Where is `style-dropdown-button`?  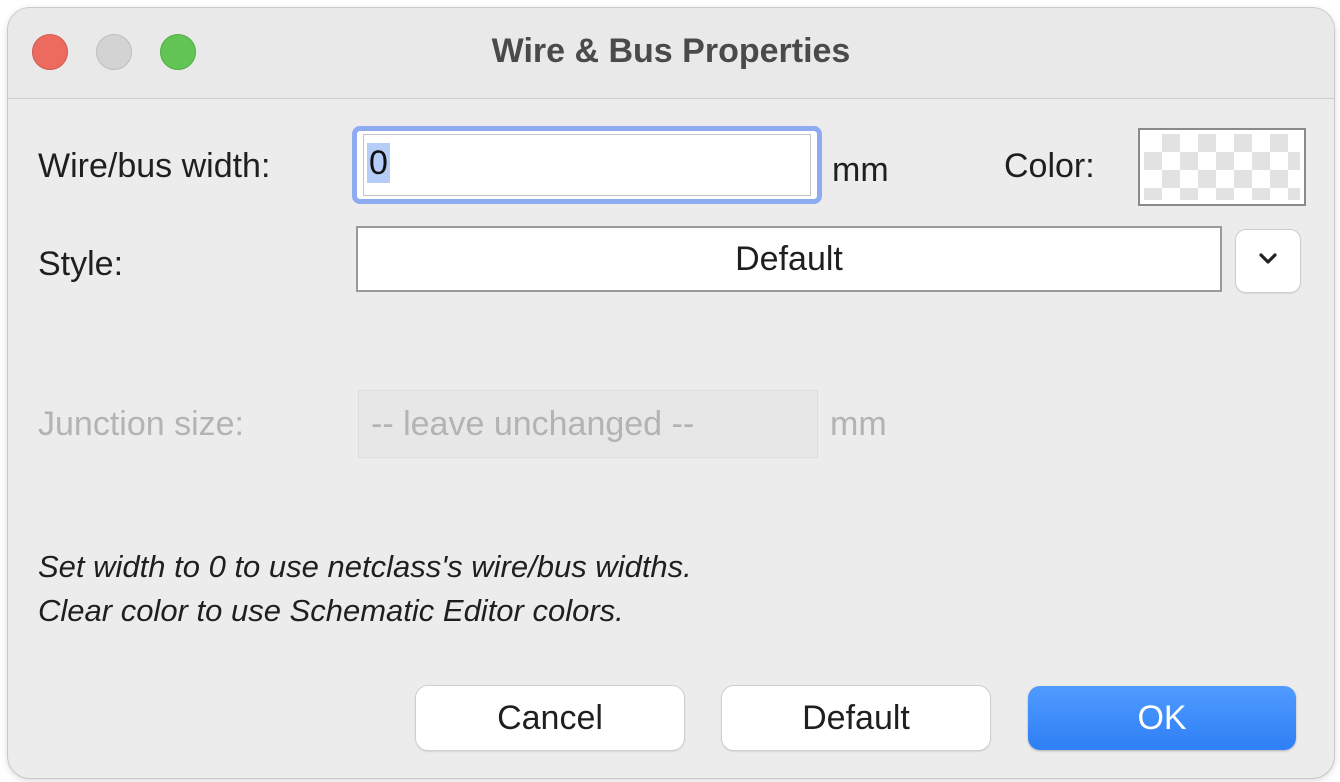
style-dropdown-button is located at coordinates (1268, 261).